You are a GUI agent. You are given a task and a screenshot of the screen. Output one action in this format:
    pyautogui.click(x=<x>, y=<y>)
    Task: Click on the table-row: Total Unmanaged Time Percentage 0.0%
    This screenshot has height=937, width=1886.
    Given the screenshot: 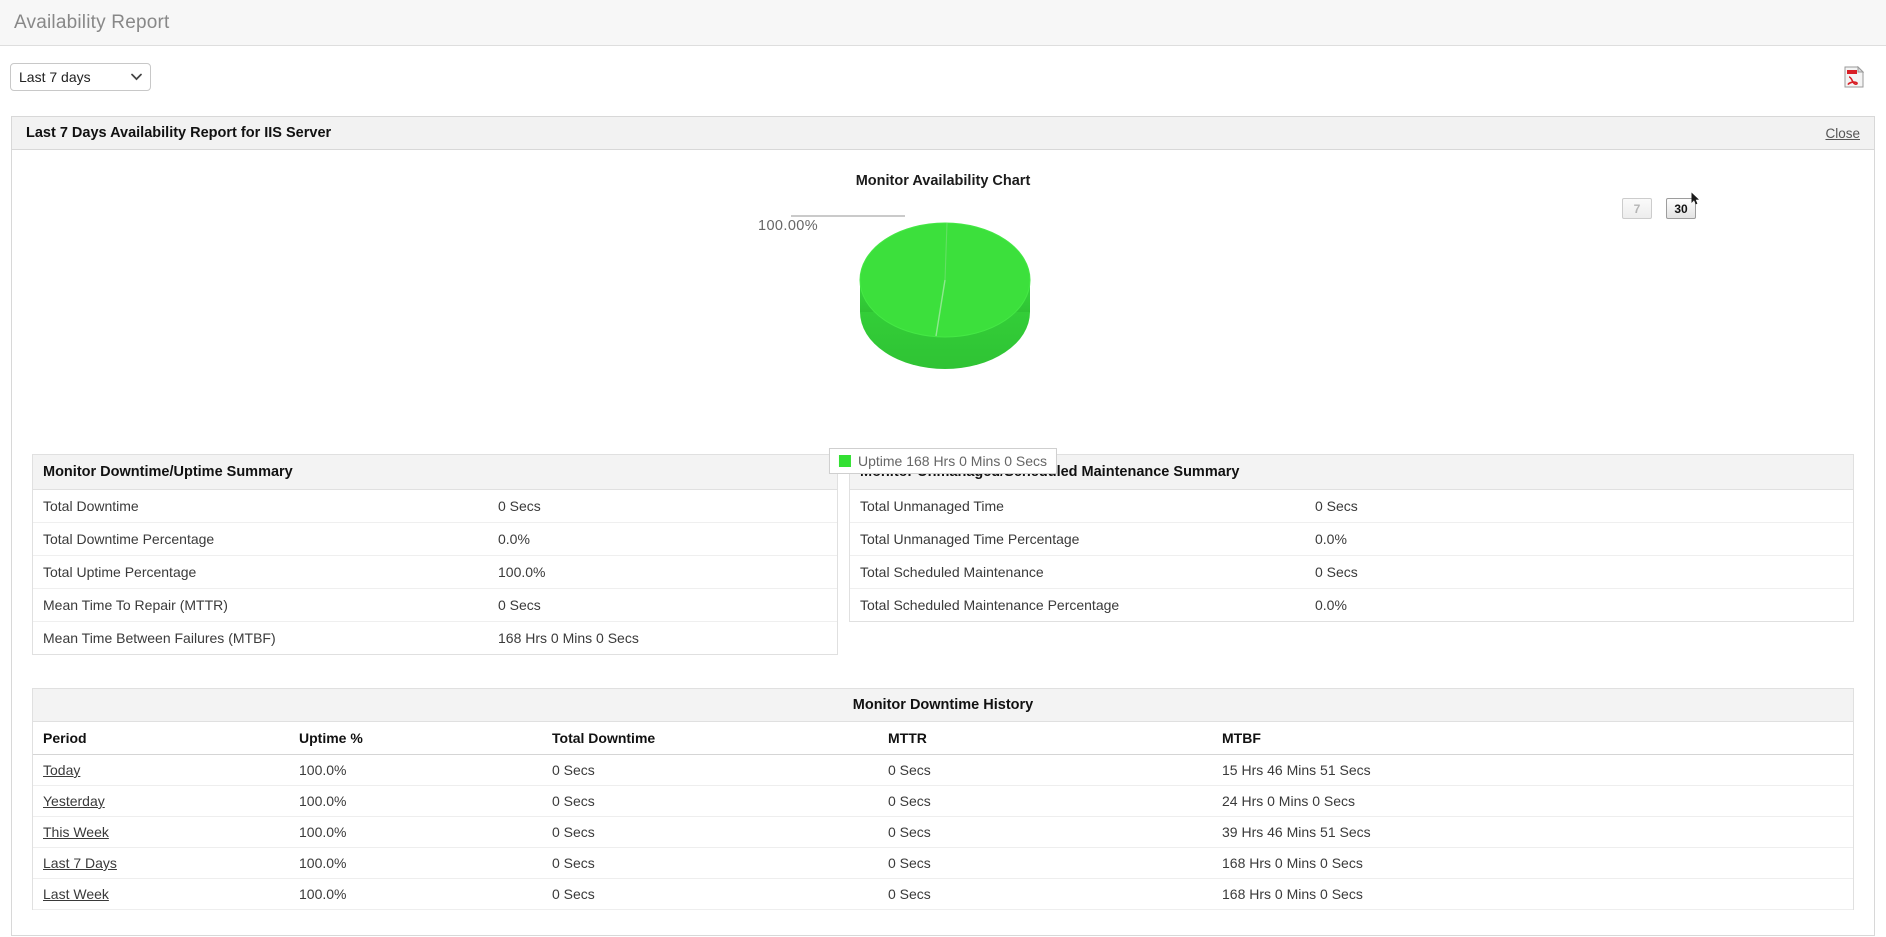 What is the action you would take?
    pyautogui.click(x=1351, y=539)
    